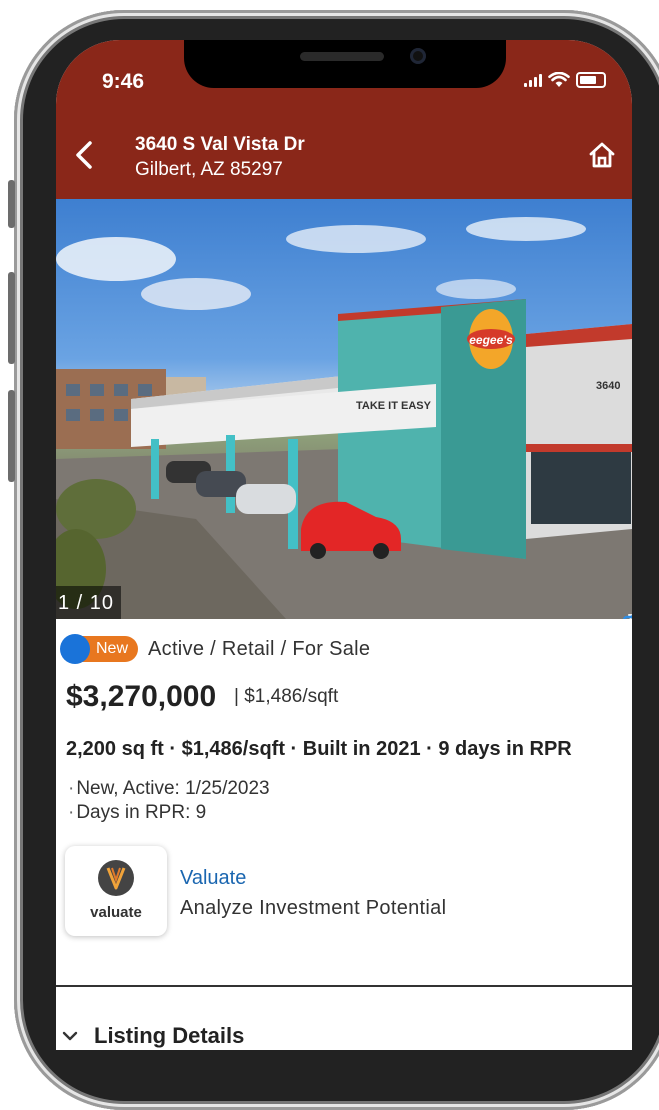  I want to click on signal-icon, so click(533, 80).